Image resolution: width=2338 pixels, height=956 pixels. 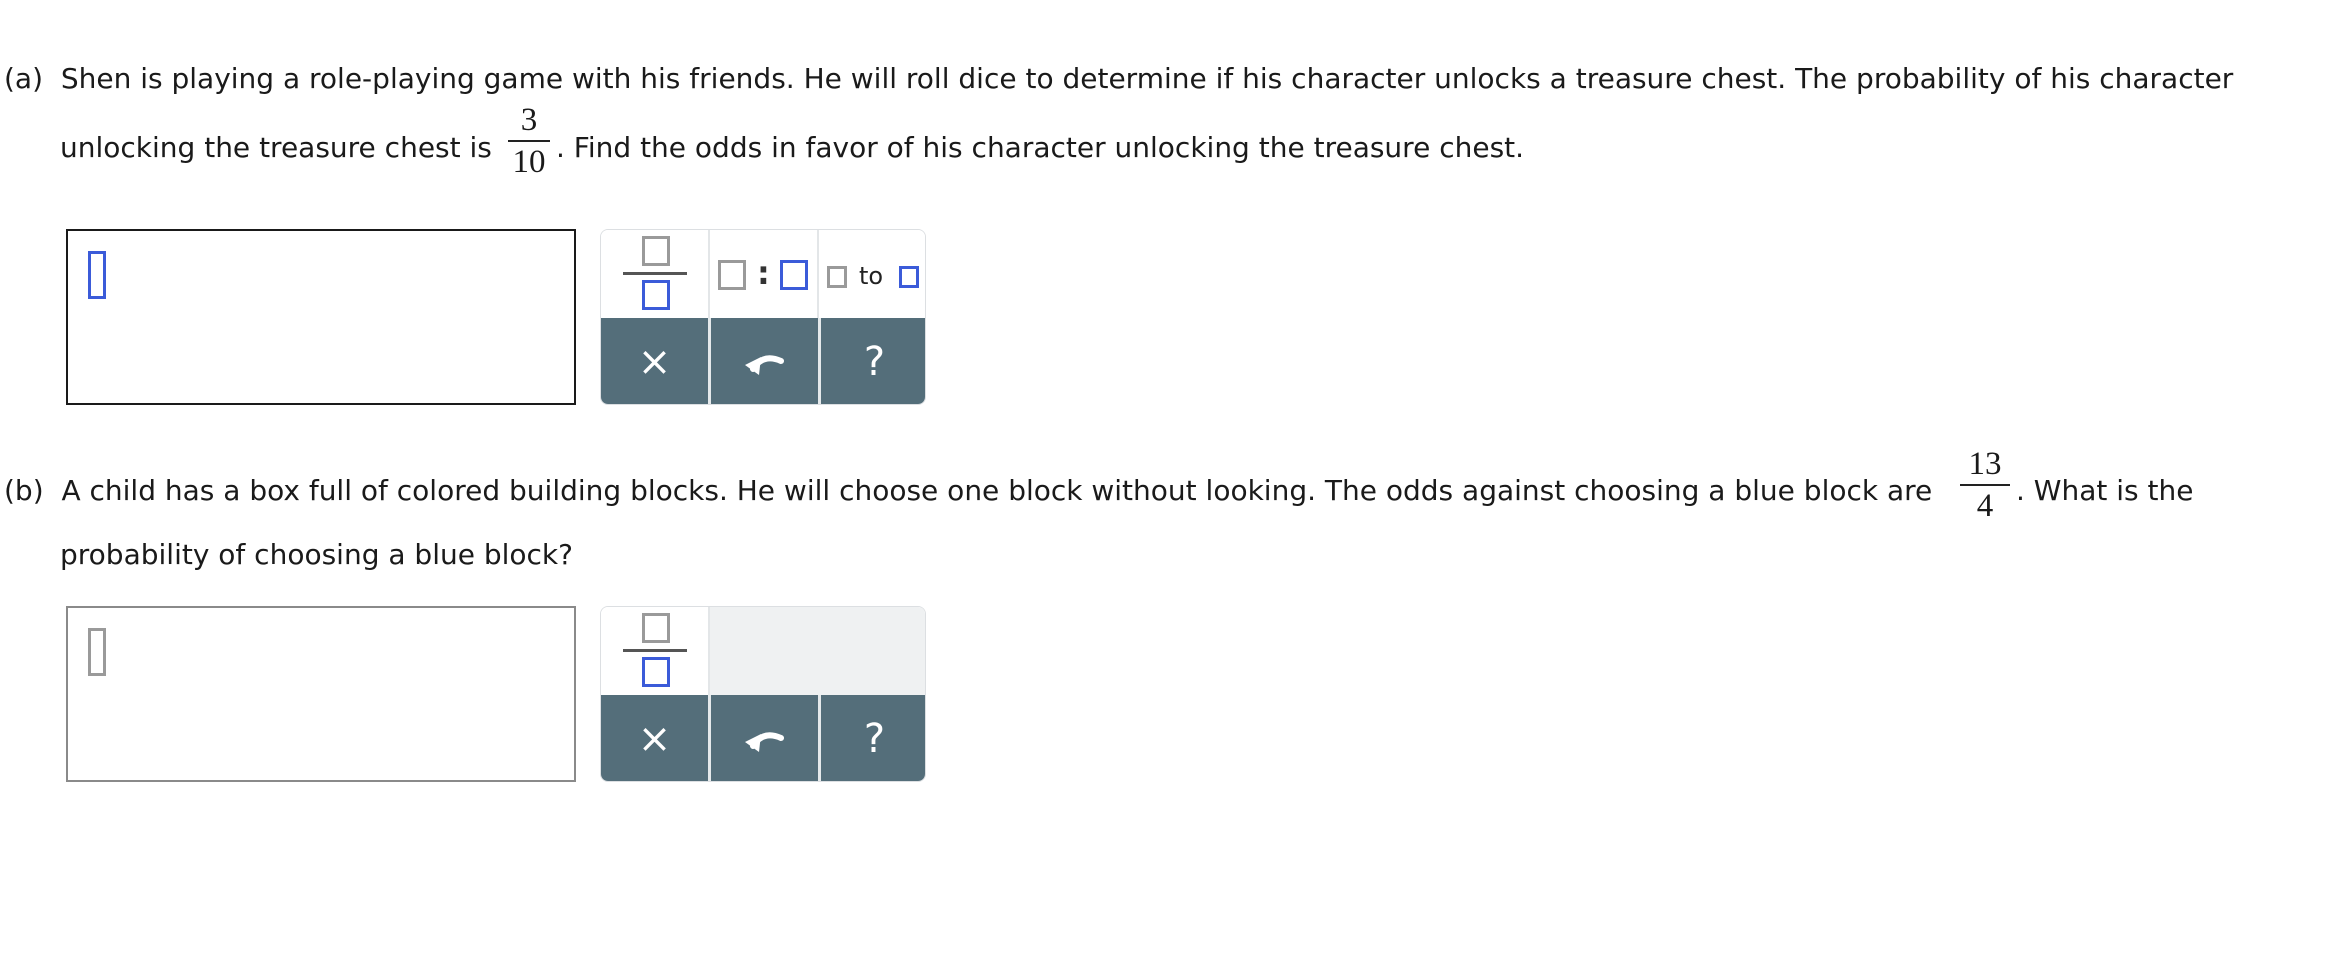 What do you see at coordinates (529, 120) in the screenshot?
I see `fraction-numerator: 3` at bounding box center [529, 120].